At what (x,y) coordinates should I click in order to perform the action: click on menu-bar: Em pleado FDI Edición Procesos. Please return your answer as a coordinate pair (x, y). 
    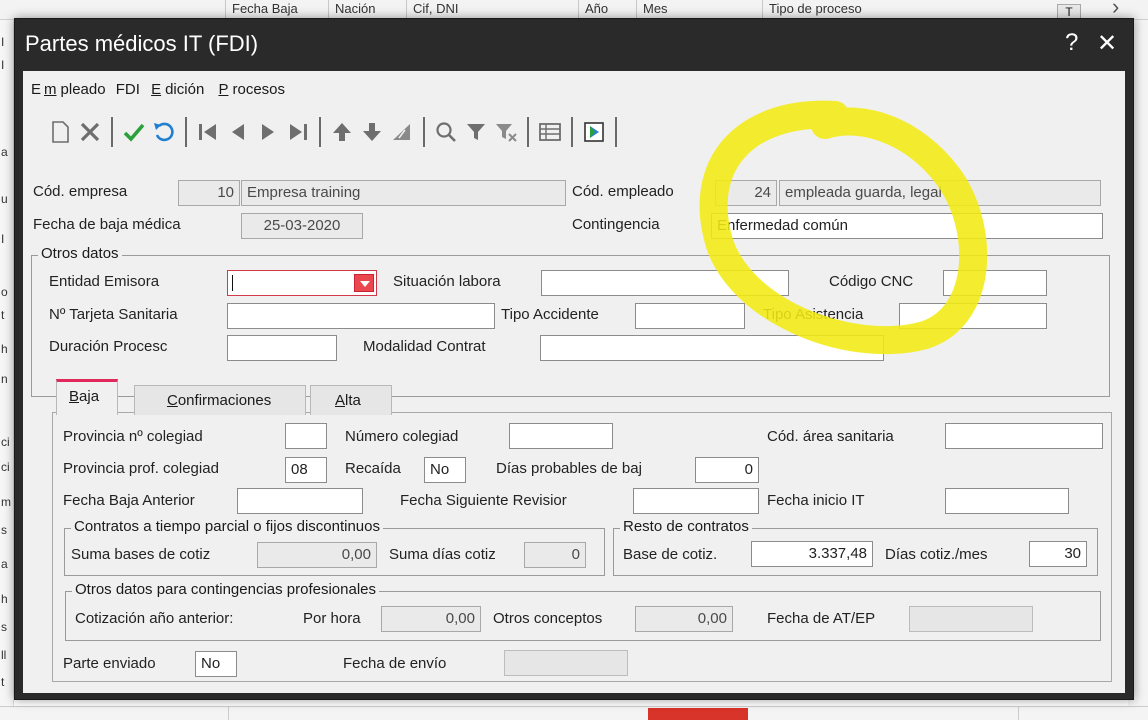
    Looking at the image, I should click on (157, 92).